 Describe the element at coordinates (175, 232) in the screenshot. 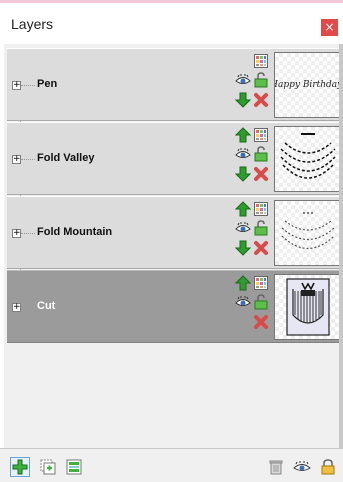

I see `layer-row-fold-mountain: + Fold Mountain` at that location.